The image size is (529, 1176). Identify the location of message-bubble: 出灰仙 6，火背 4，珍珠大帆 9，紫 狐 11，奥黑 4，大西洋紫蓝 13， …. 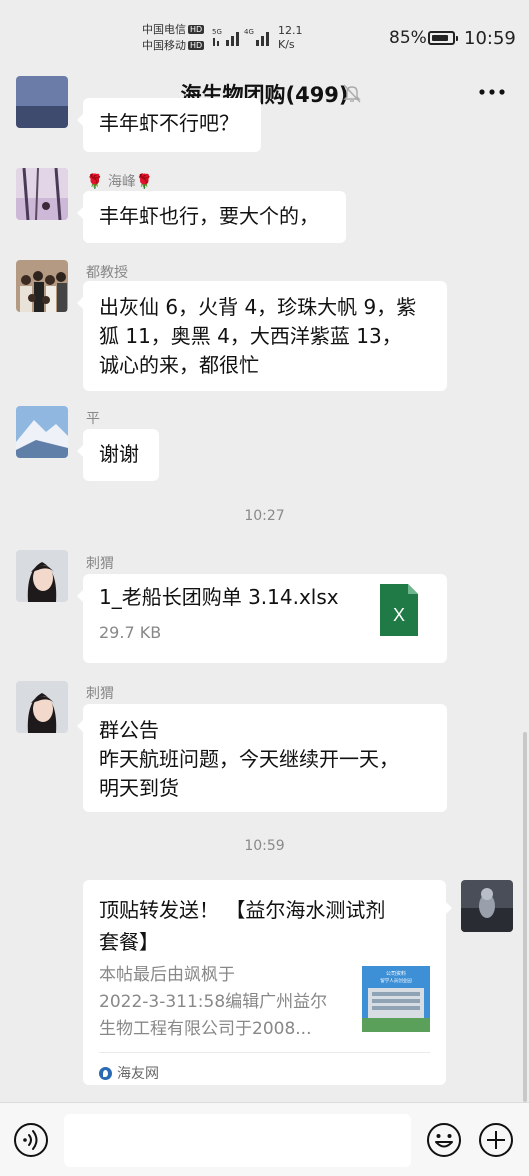
(262, 336).